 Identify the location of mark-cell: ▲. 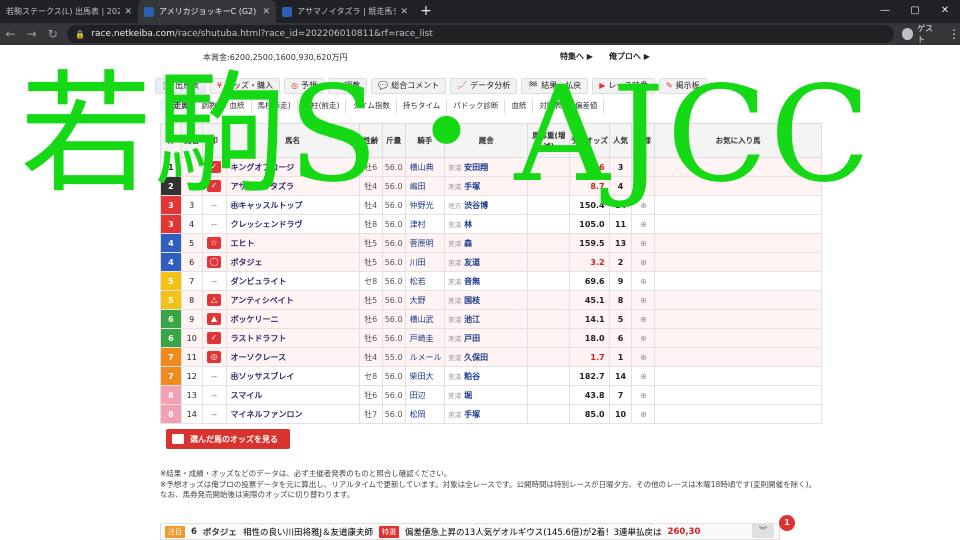
(214, 319).